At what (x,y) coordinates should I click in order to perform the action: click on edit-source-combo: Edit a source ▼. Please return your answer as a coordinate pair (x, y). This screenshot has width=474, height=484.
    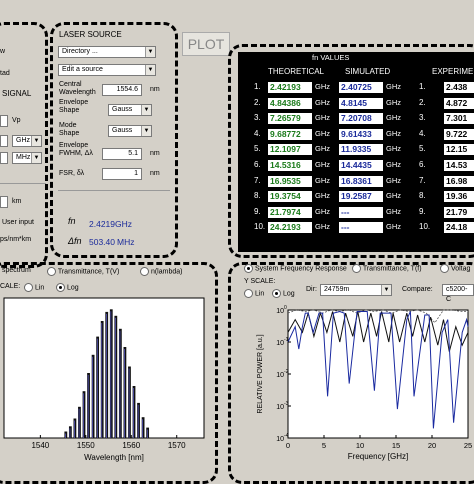
    Looking at the image, I should click on (107, 70).